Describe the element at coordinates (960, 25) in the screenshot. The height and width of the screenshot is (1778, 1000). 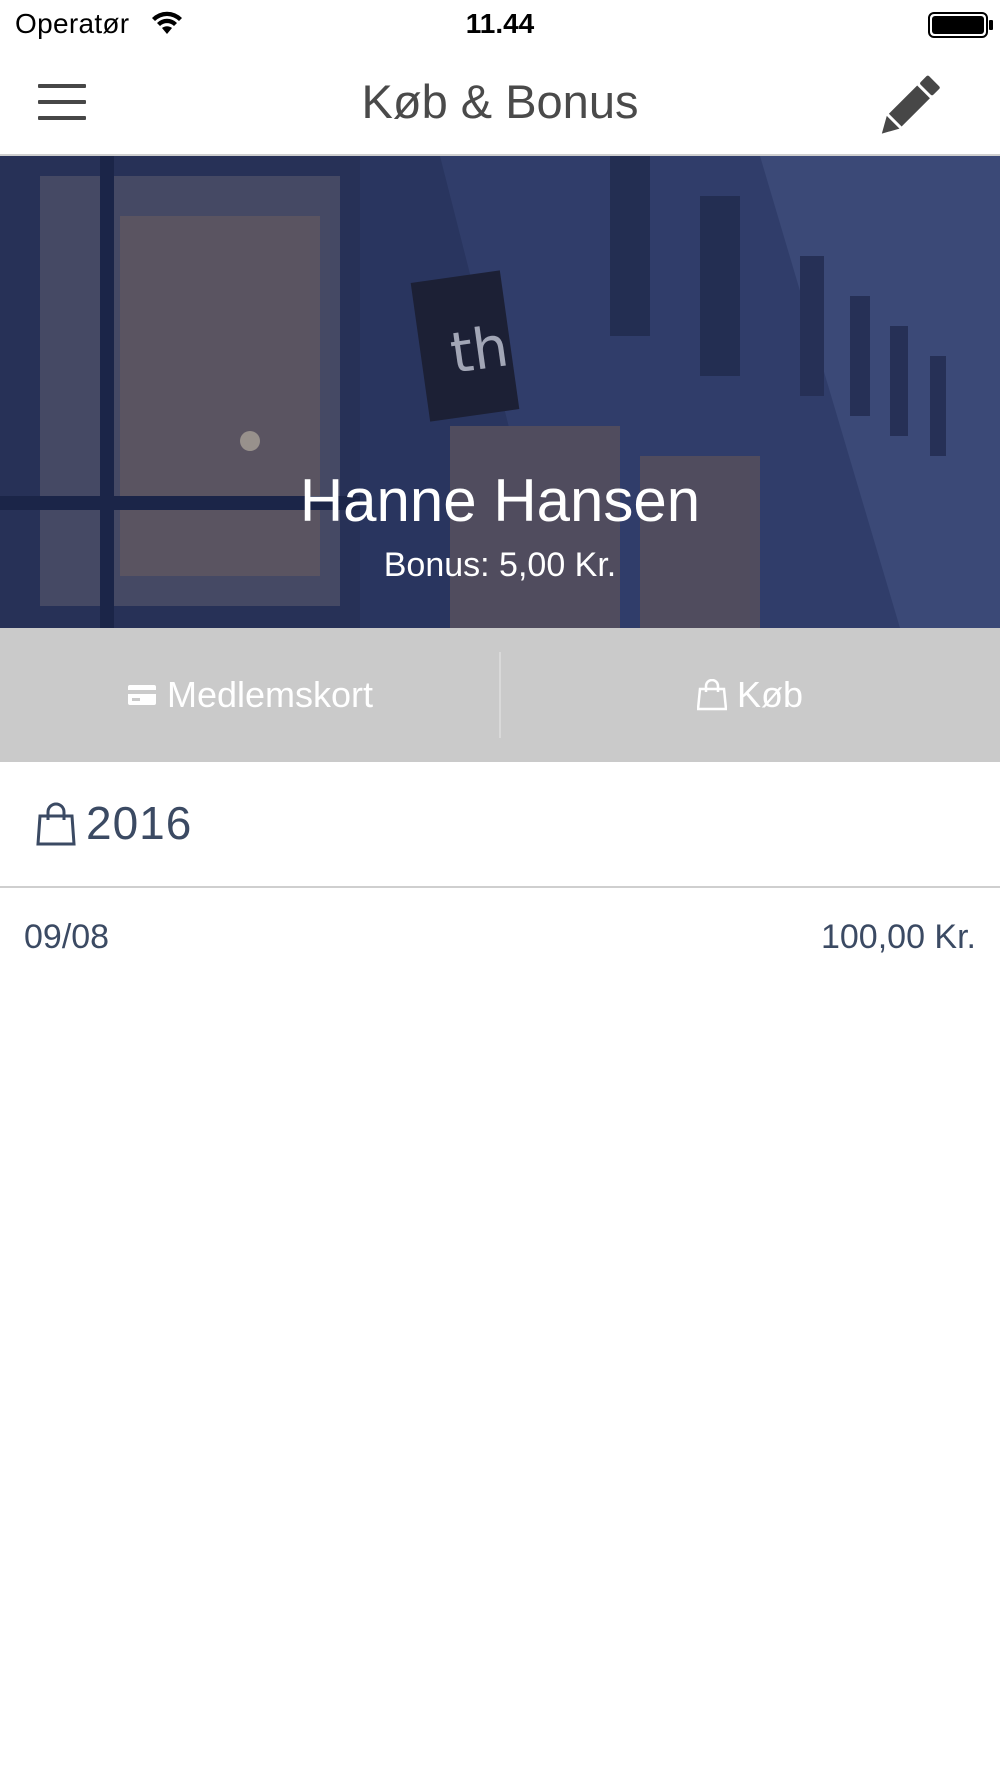
I see `battery-icon` at that location.